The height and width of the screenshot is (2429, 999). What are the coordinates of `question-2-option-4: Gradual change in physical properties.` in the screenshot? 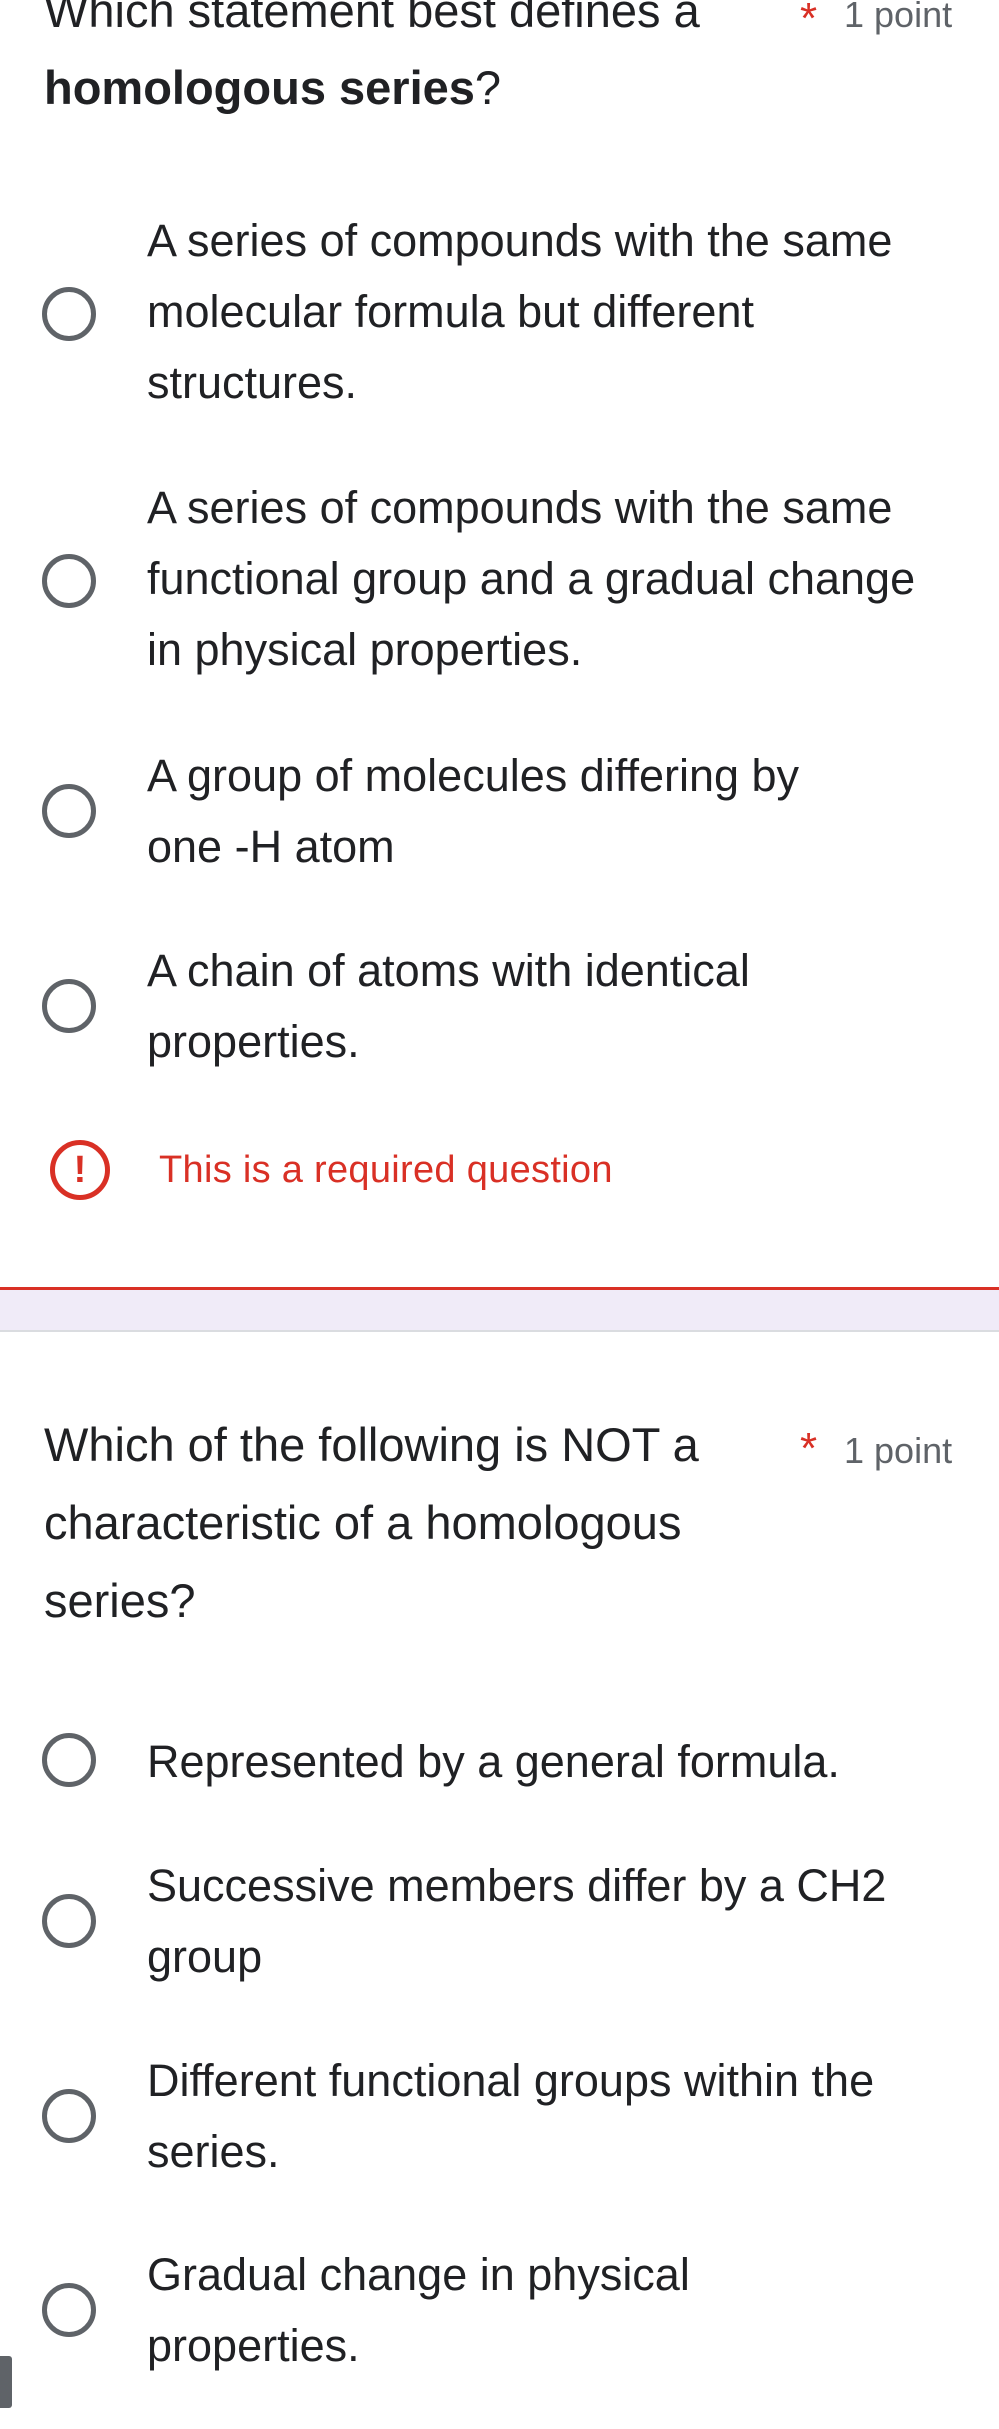 It's located at (499, 2314).